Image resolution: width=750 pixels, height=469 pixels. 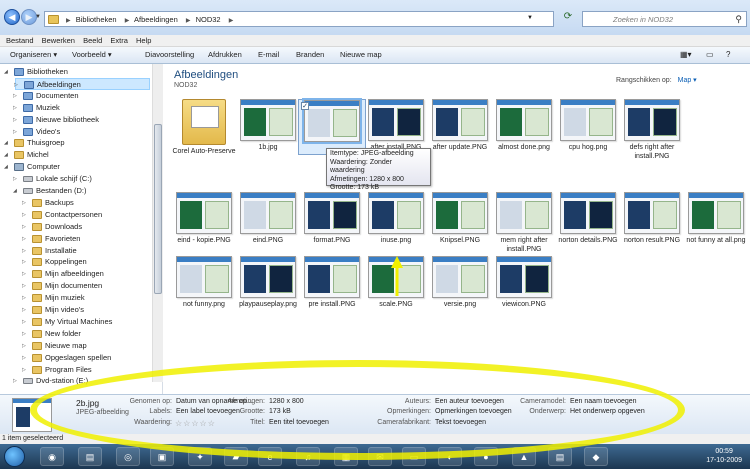 What do you see at coordinates (596, 456) in the screenshot?
I see `taskbar-app-icon: ◆` at bounding box center [596, 456].